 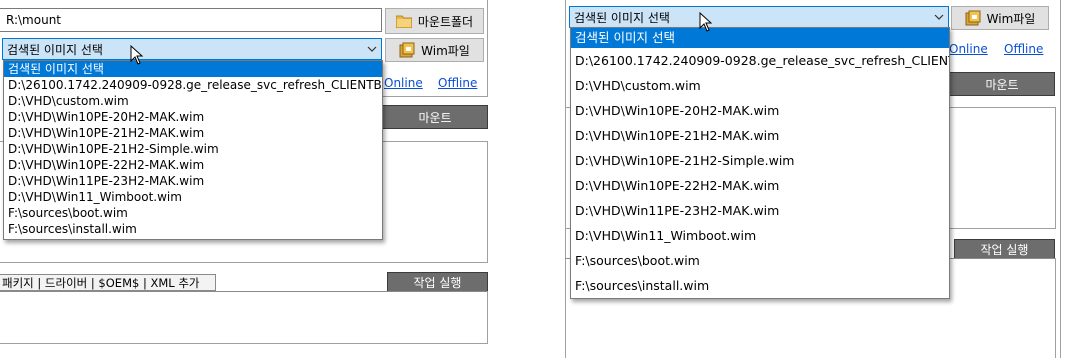 I want to click on mount-path-field: R:\mount, so click(x=191, y=20).